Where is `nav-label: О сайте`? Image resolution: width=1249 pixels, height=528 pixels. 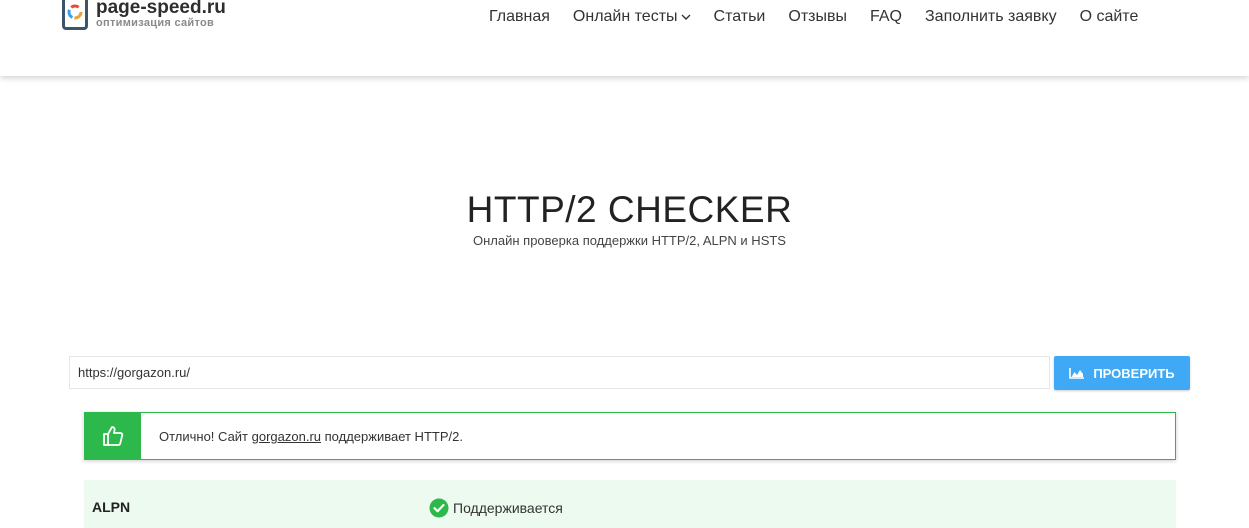
nav-label: О сайте is located at coordinates (1109, 16).